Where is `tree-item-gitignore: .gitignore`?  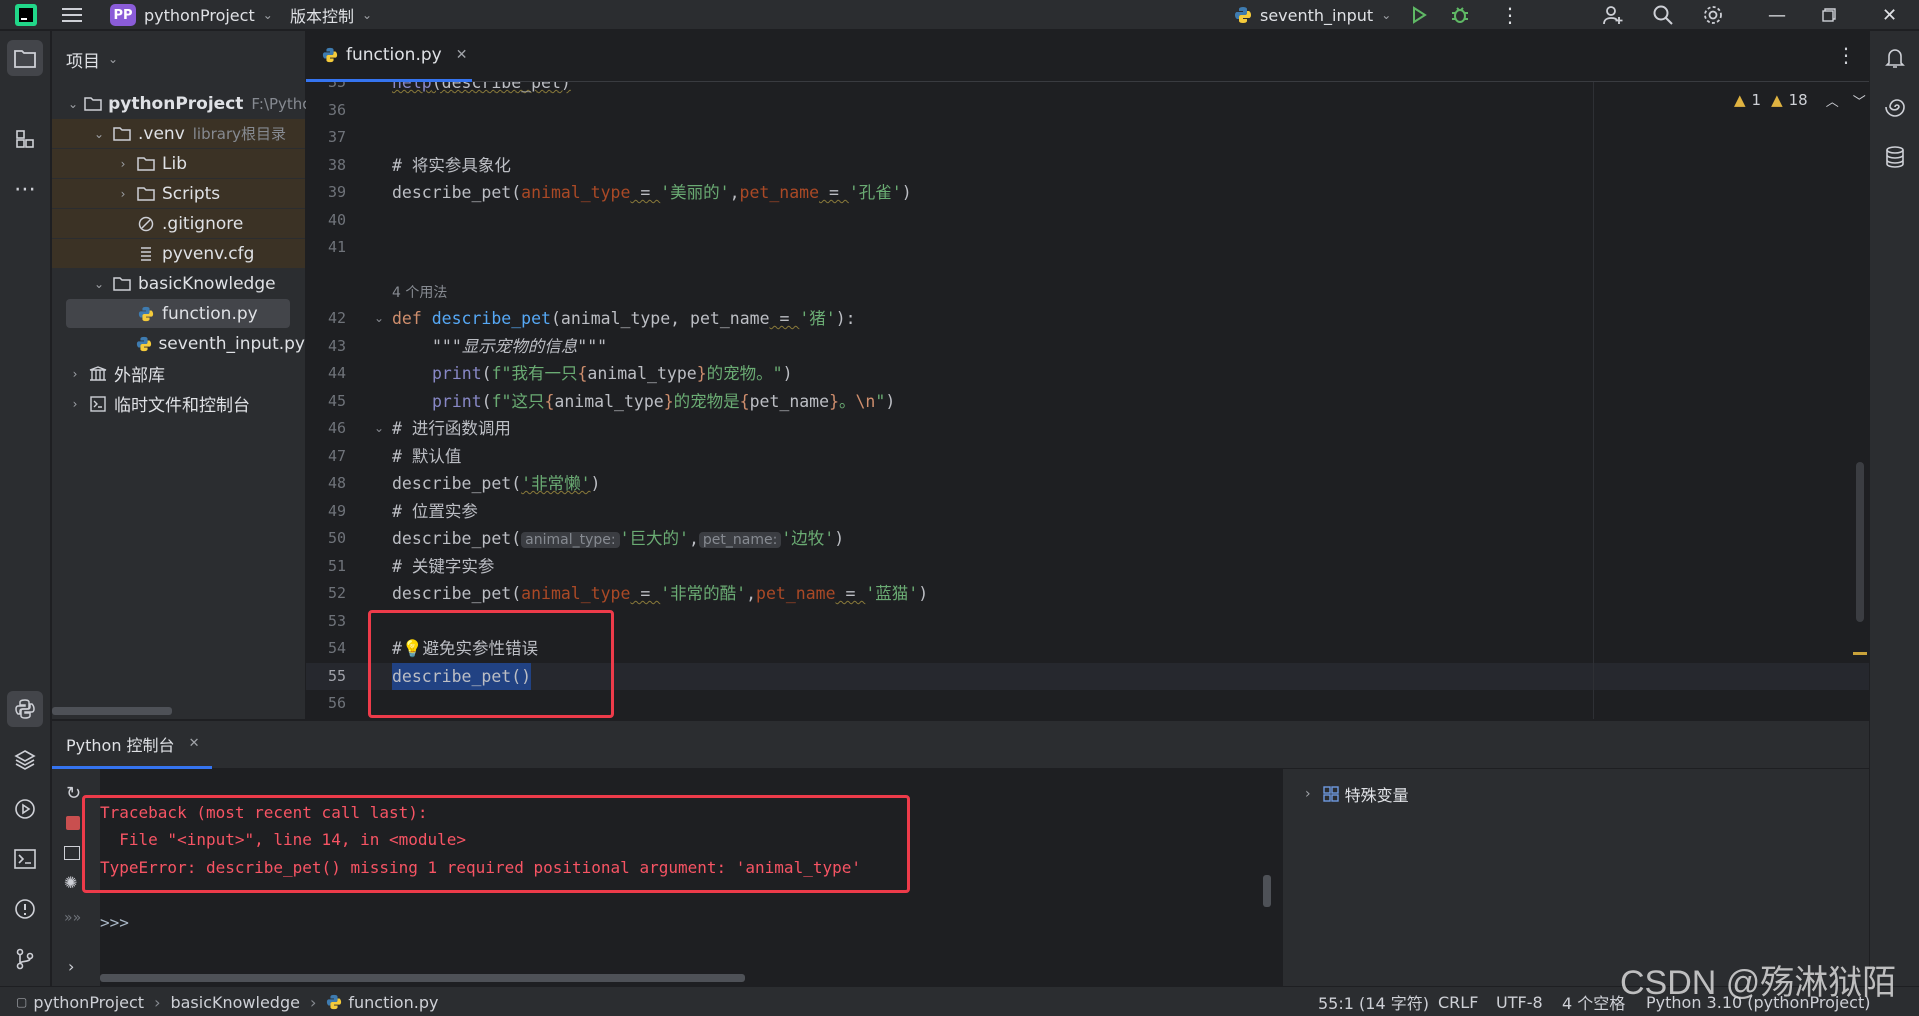
tree-item-gitignore: .gitignore is located at coordinates (178, 223).